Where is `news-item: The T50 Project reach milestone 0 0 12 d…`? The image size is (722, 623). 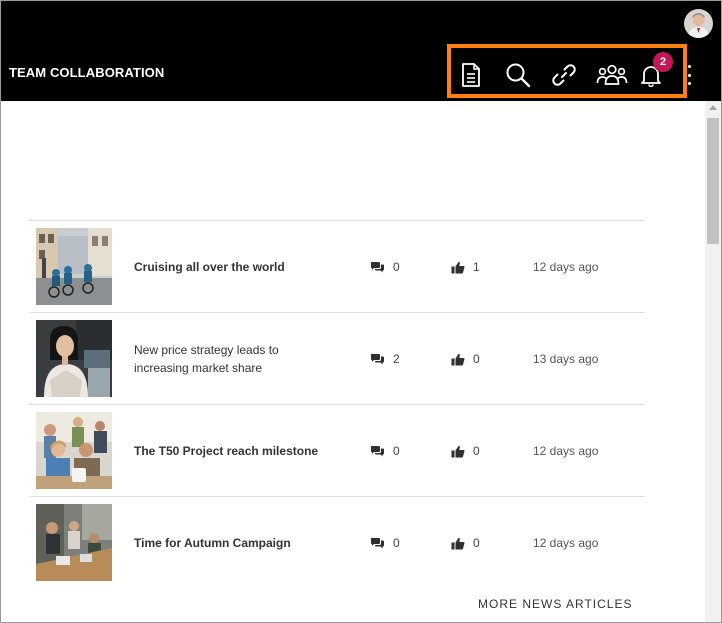 news-item: The T50 Project reach milestone 0 0 12 d… is located at coordinates (337, 450).